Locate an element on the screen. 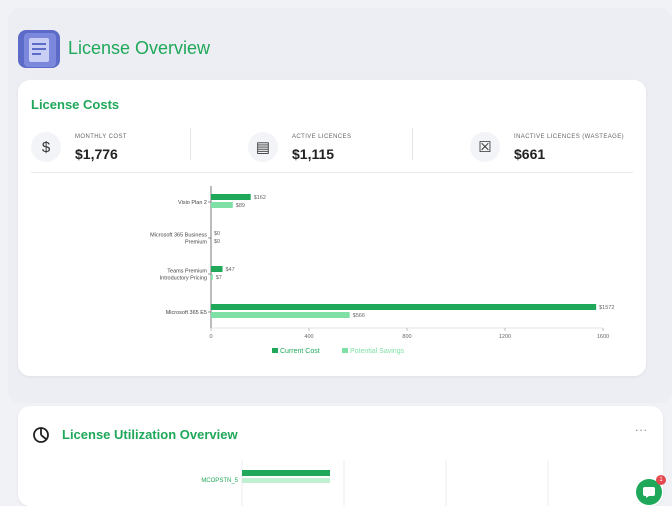  metric-label: MONTHLY COST is located at coordinates (101, 137).